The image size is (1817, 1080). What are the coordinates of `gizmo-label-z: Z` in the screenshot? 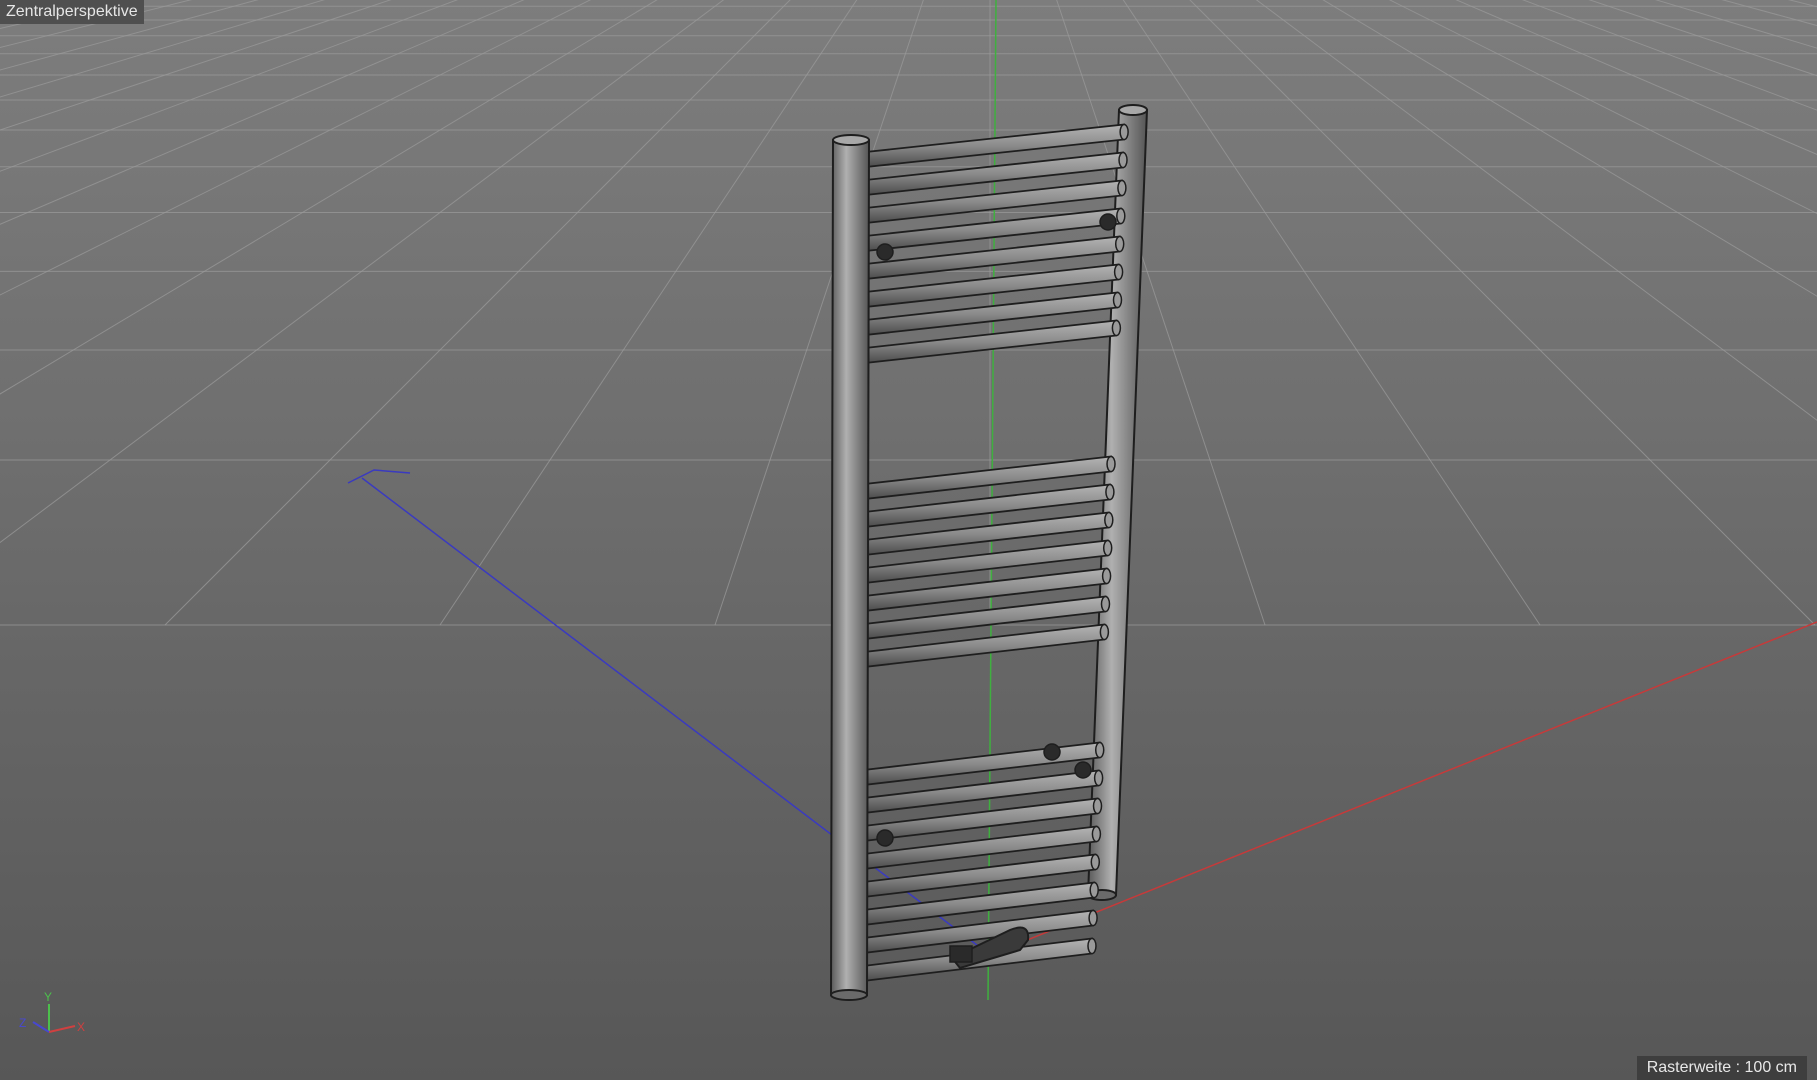 It's located at (22, 1023).